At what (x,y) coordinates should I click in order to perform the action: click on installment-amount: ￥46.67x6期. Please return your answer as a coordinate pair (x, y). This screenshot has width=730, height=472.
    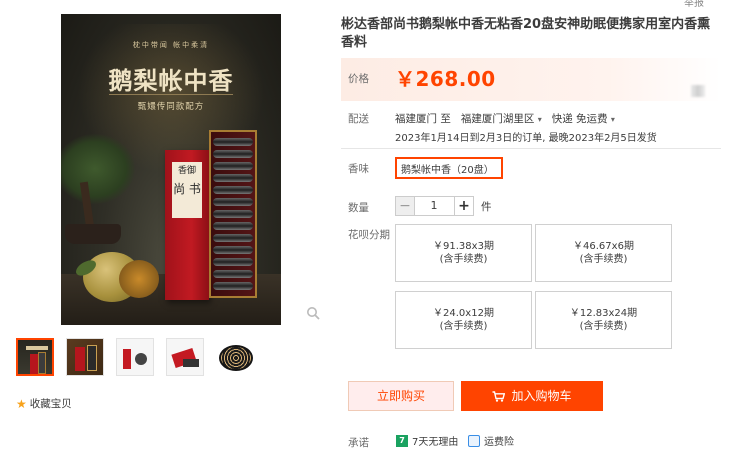
    Looking at the image, I should click on (603, 246).